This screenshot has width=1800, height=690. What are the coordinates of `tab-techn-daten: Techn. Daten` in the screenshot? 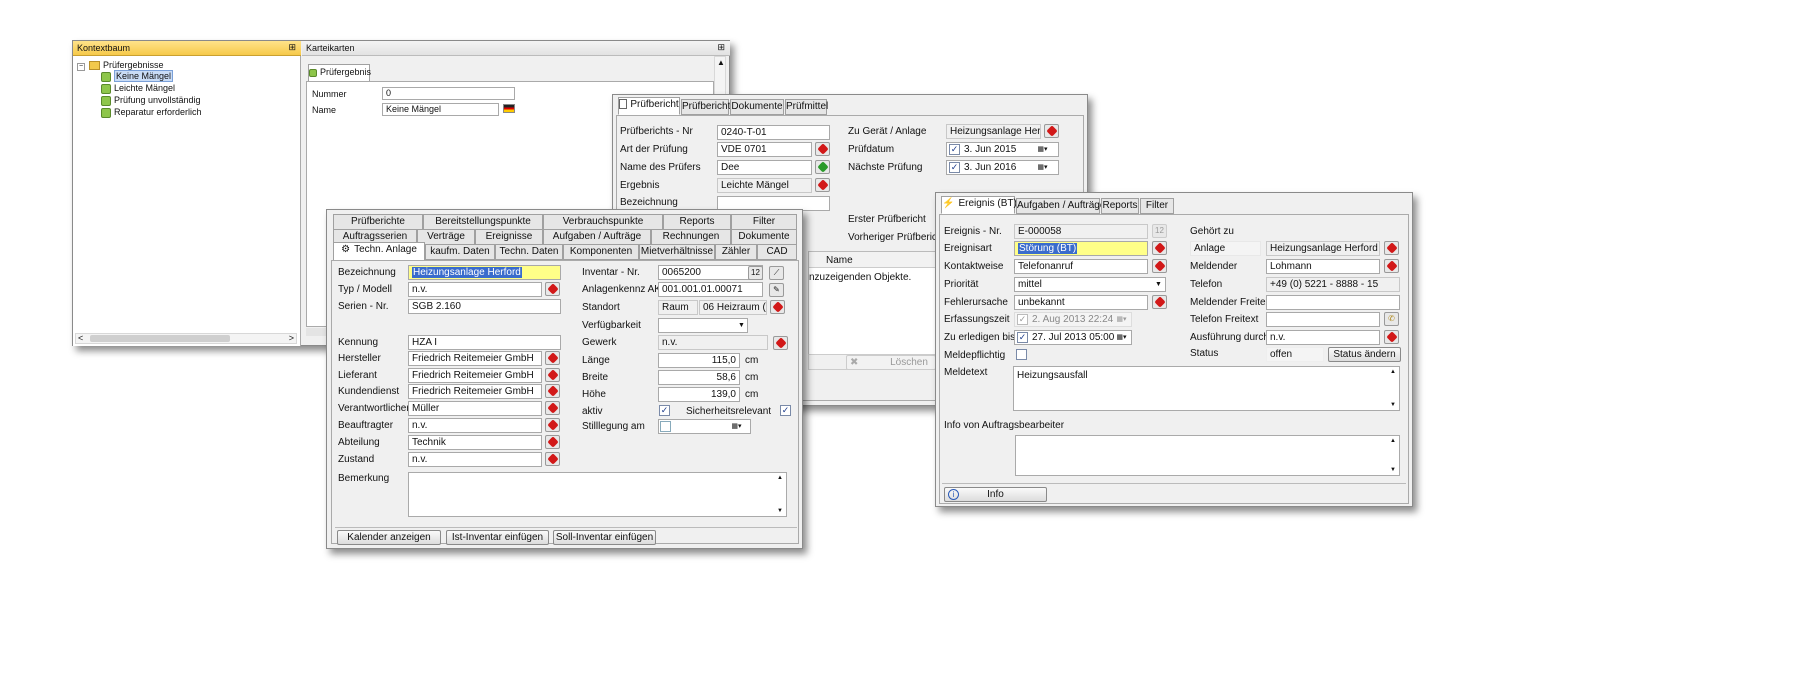 It's located at (529, 252).